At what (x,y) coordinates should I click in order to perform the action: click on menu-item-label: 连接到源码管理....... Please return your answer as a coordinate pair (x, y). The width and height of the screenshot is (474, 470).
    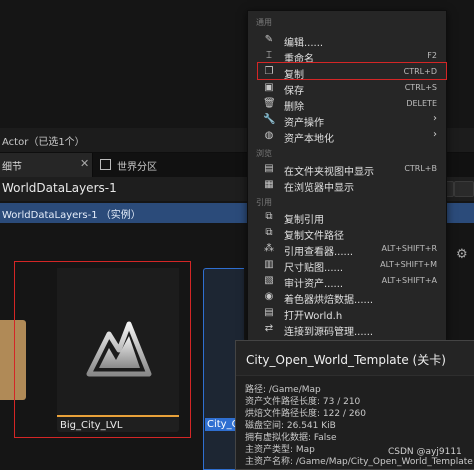
    Looking at the image, I should click on (329, 332).